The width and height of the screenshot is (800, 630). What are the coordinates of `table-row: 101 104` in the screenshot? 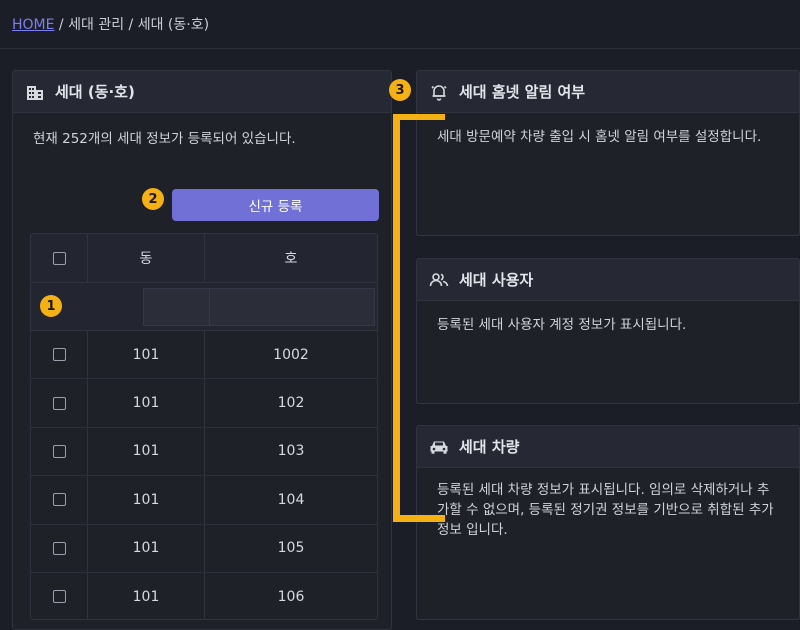 It's located at (204, 500).